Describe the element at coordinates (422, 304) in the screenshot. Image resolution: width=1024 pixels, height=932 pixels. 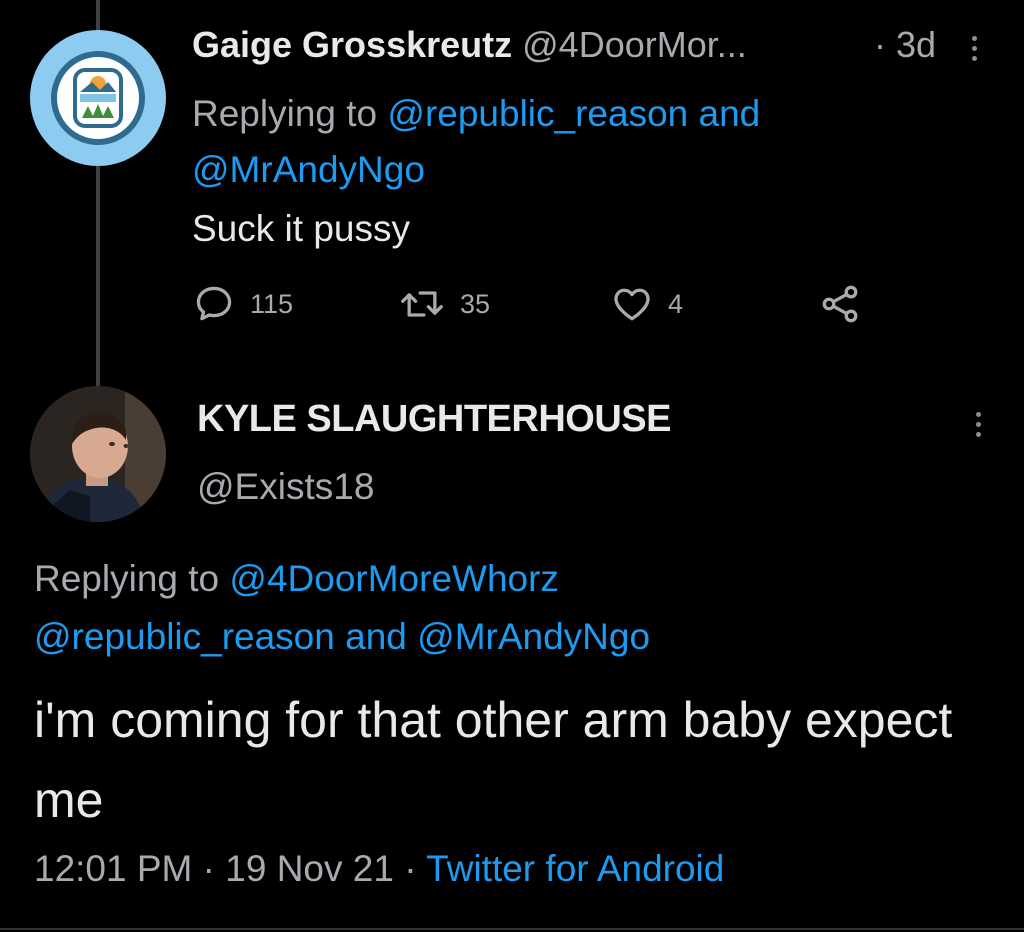
I see `retweet-icon` at that location.